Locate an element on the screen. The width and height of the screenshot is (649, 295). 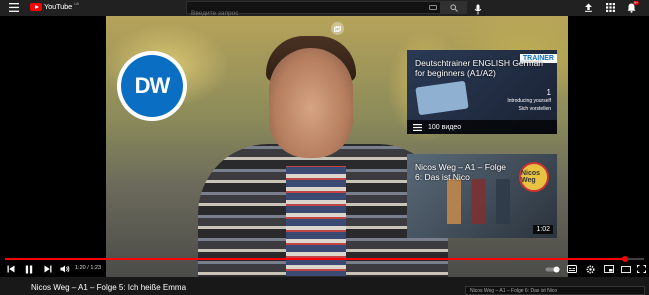
autoplay-toggle is located at coordinates (552, 269).